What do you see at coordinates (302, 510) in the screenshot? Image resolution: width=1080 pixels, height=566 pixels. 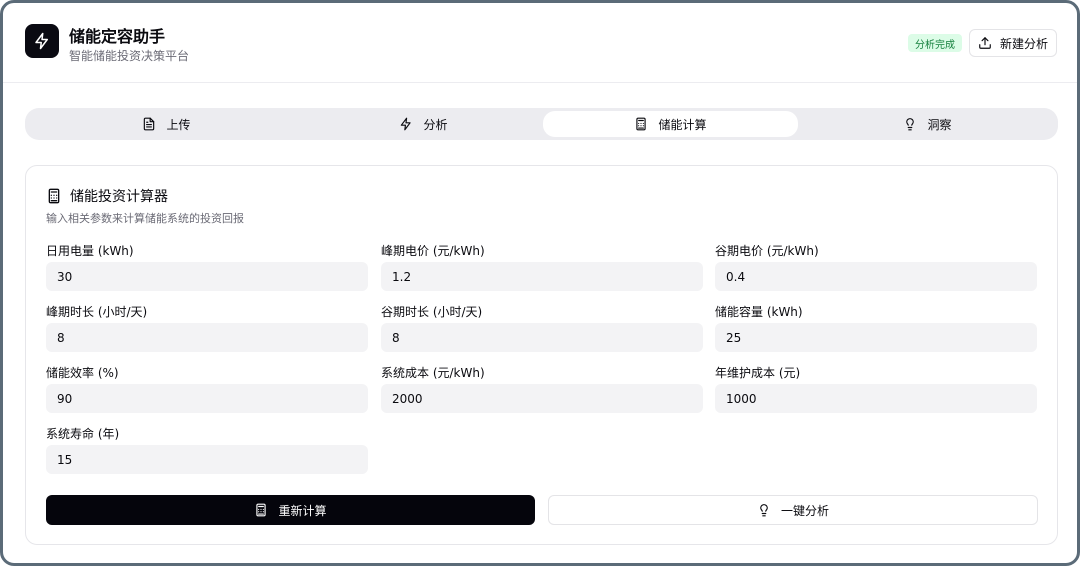 I see `recalculate-label: 重新计算` at bounding box center [302, 510].